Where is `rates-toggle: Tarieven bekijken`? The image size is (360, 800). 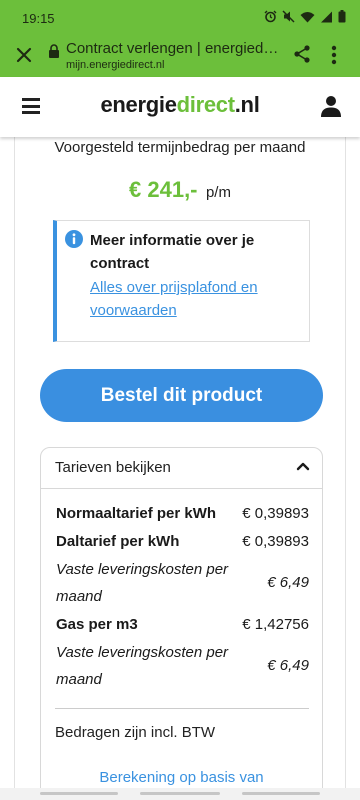
rates-toggle: Tarieven bekijken is located at coordinates (181, 468).